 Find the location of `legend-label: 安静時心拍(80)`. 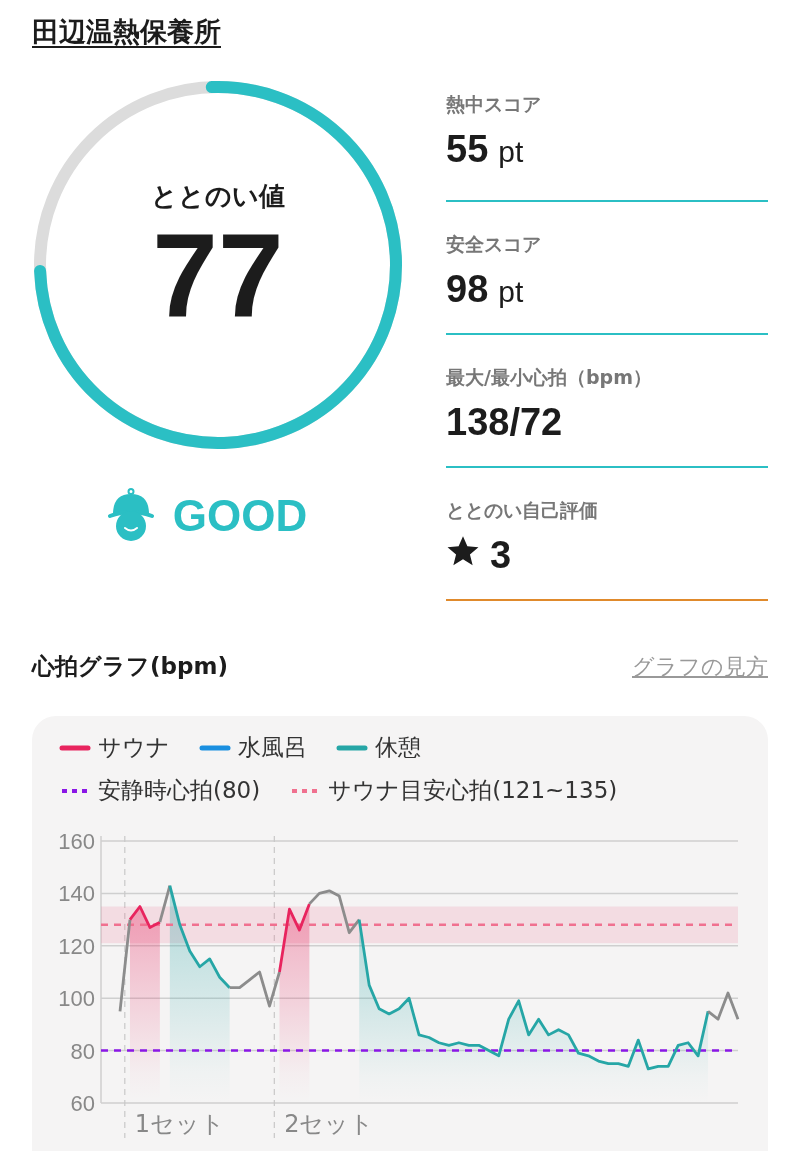

legend-label: 安静時心拍(80) is located at coordinates (179, 790).